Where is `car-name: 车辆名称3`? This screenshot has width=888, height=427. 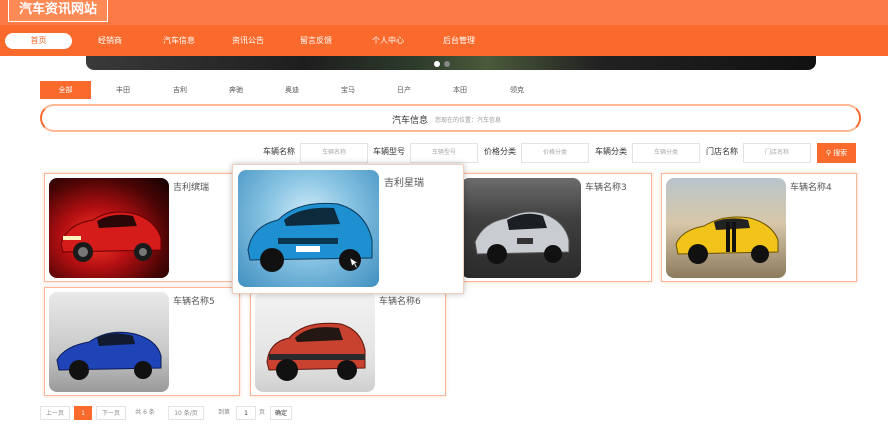
car-name: 车辆名称3 is located at coordinates (606, 186).